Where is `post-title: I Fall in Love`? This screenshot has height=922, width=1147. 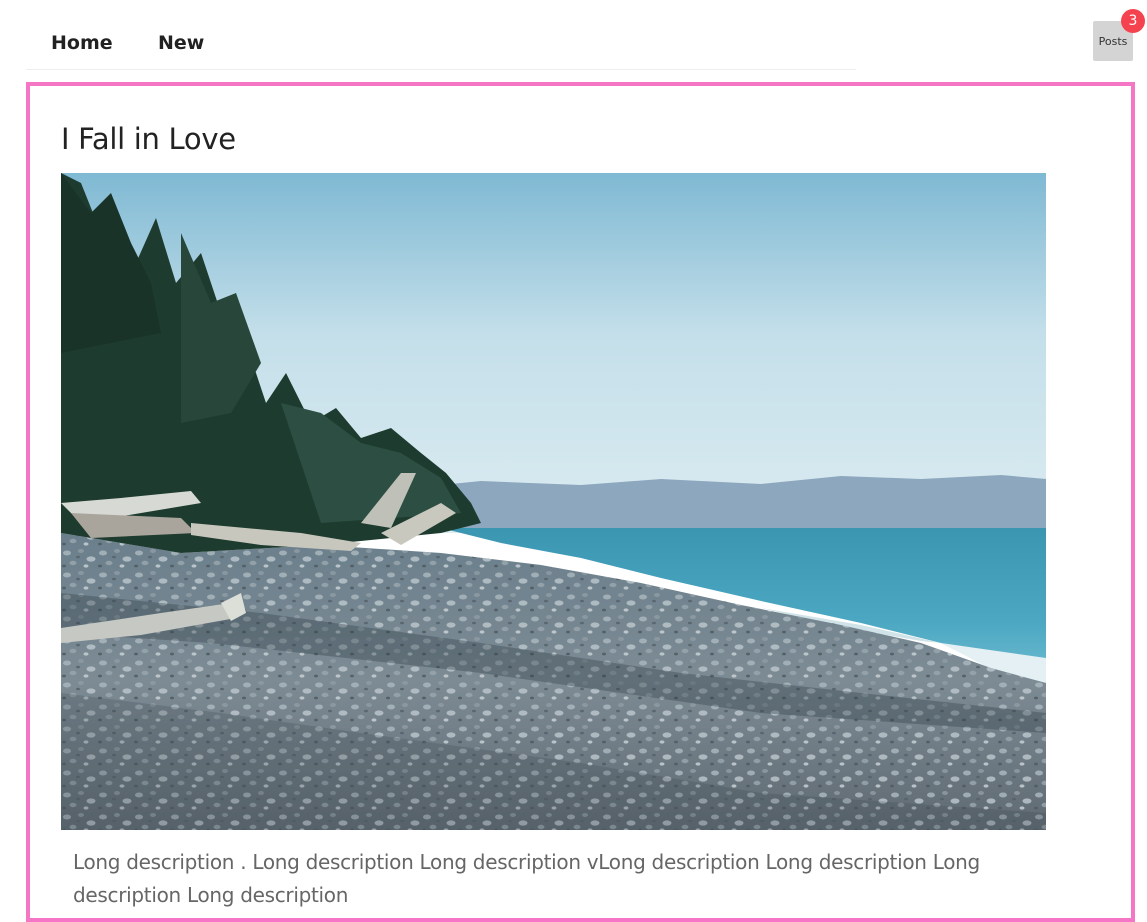 post-title: I Fall in Love is located at coordinates (148, 139).